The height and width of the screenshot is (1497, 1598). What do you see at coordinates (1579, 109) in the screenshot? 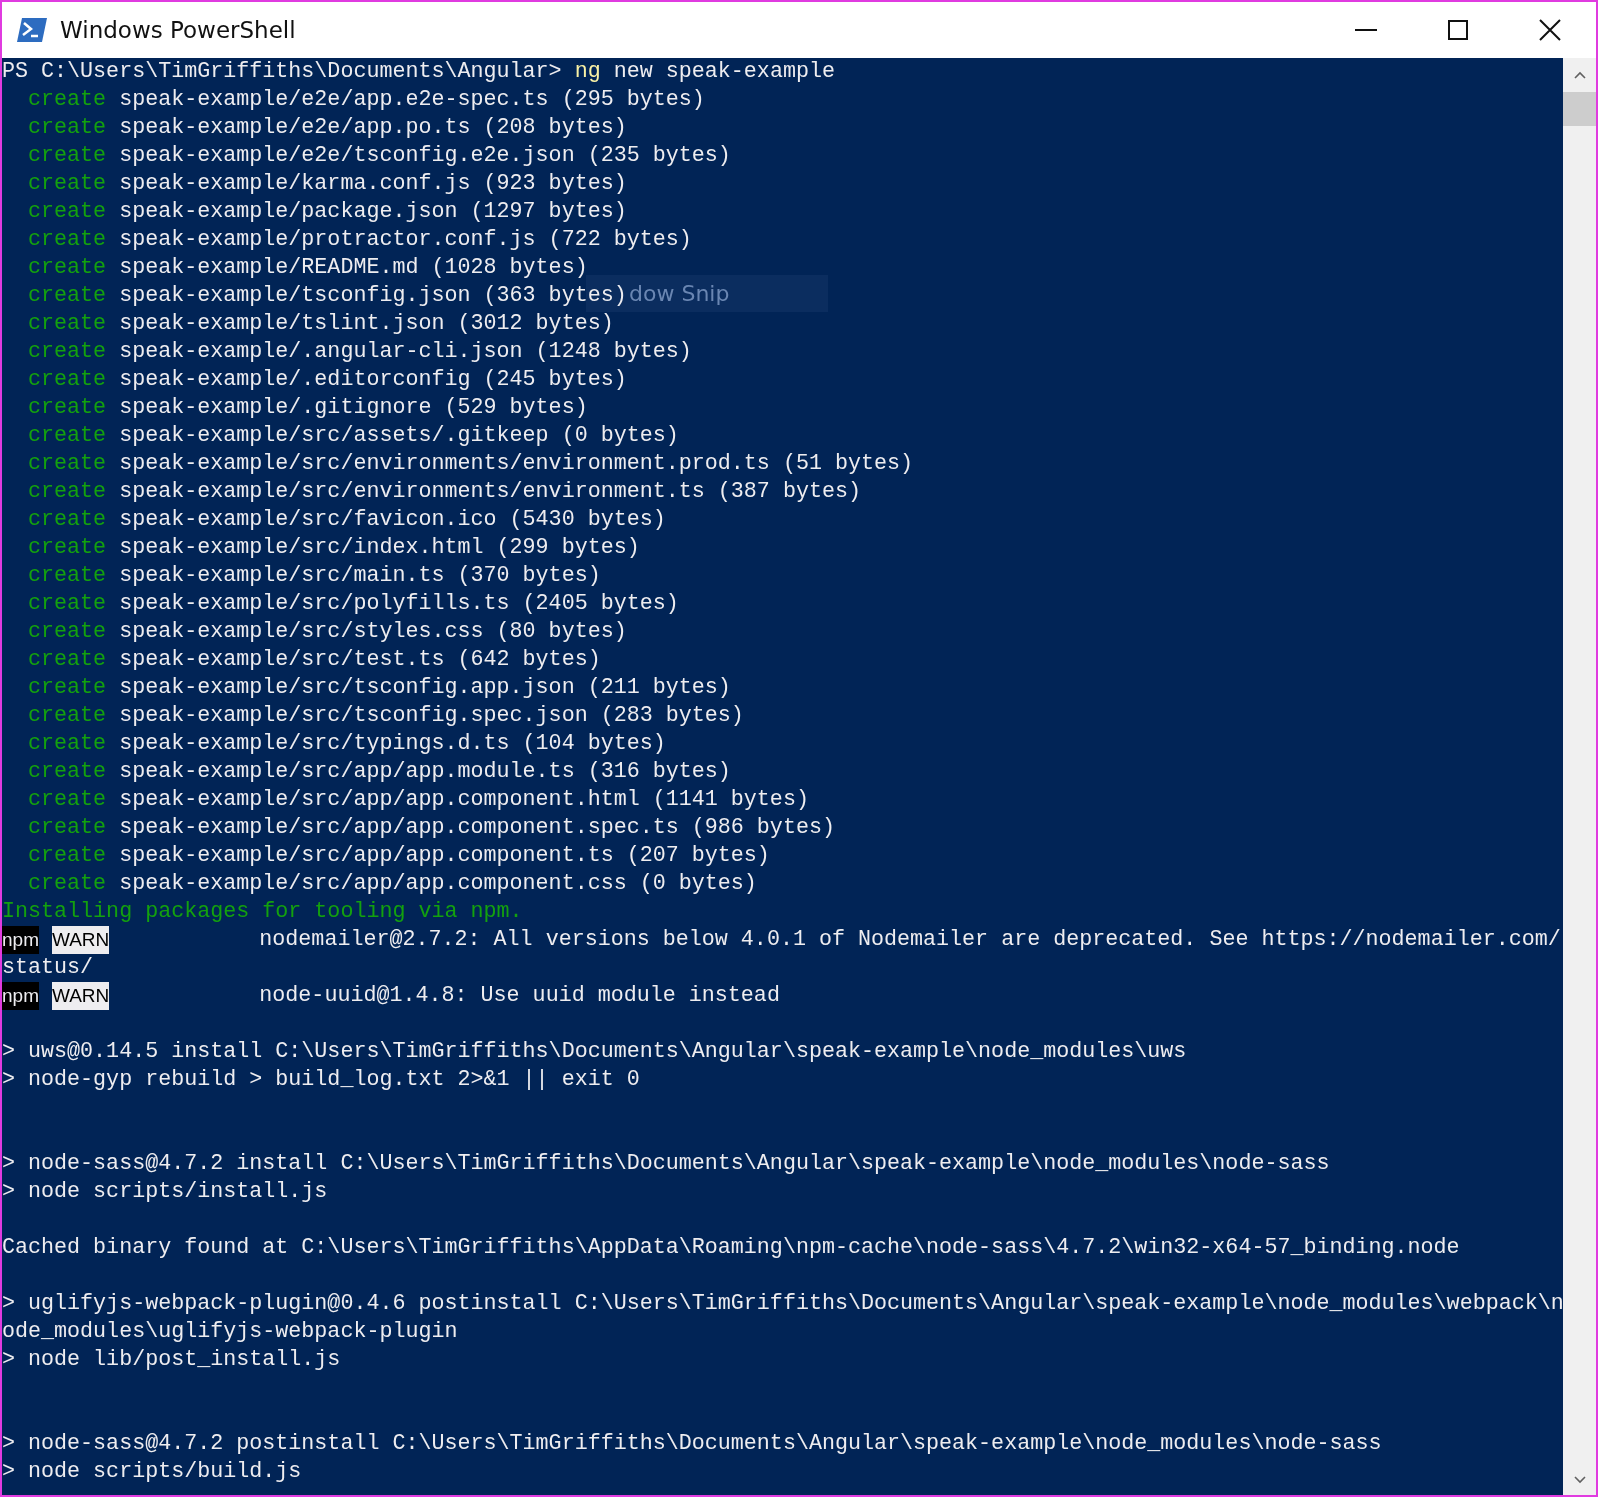
I see `scroll-thumb` at bounding box center [1579, 109].